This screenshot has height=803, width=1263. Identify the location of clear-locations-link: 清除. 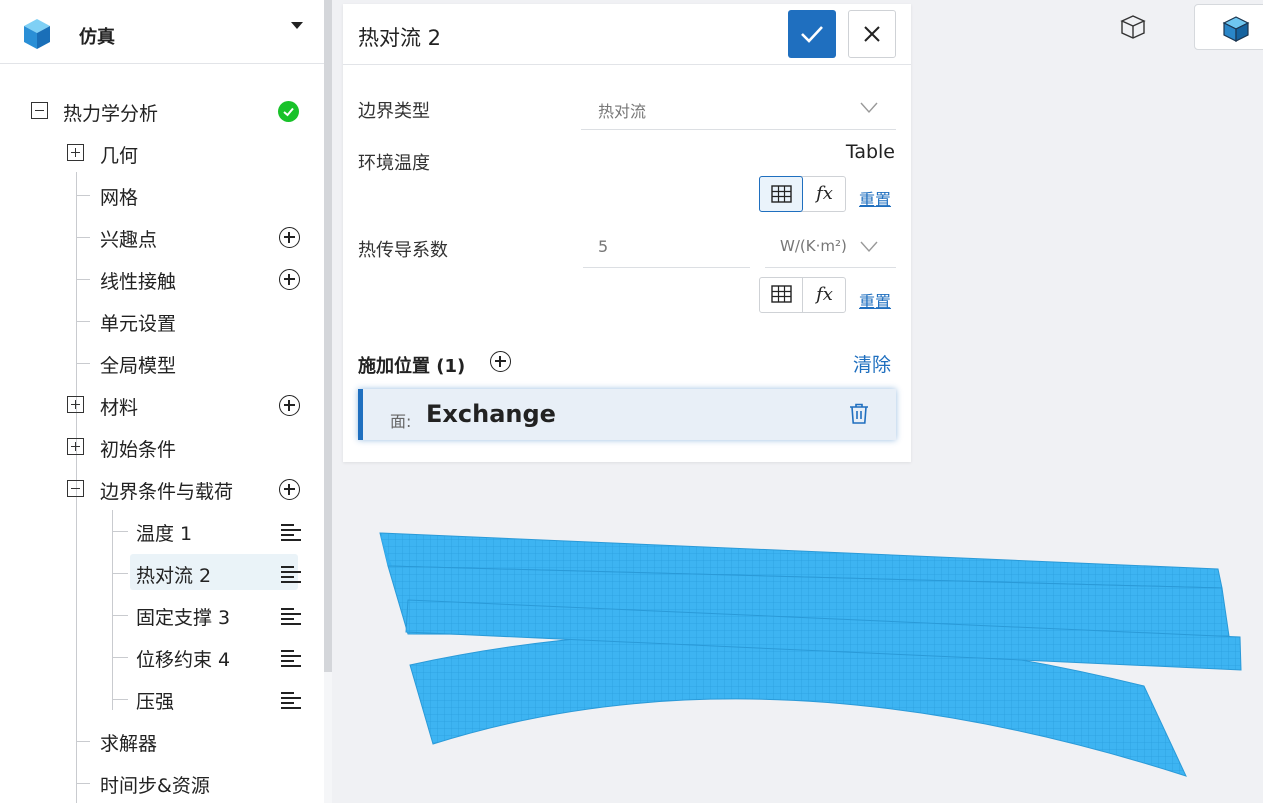
(872, 363).